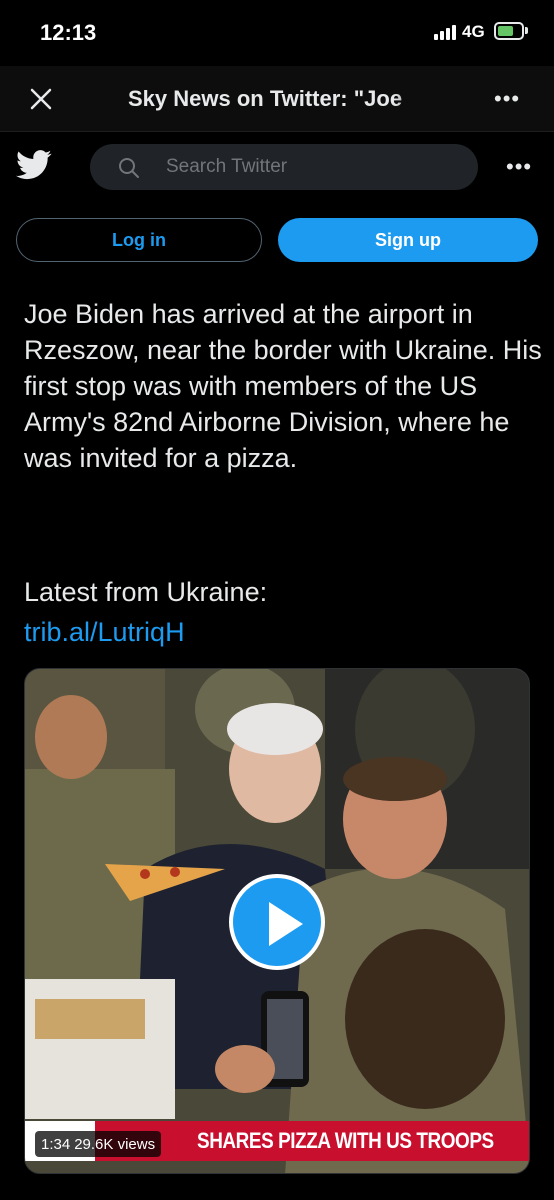  Describe the element at coordinates (277, 207) in the screenshot. I see `twitter-header: Search Twitter ••• Log in Sign up` at that location.